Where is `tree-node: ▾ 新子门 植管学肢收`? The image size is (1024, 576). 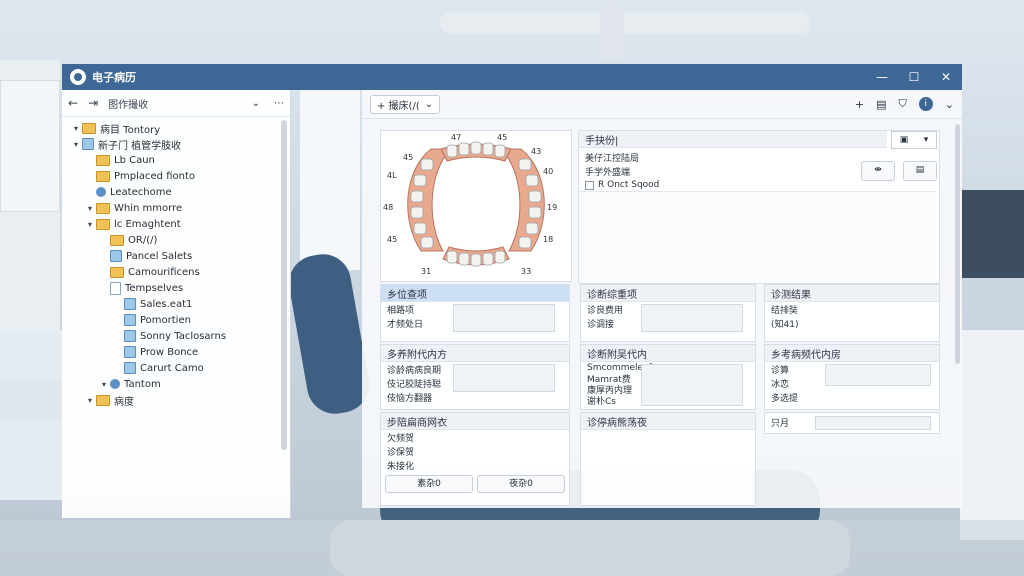 tree-node: ▾ 新子门 植管学肢收 is located at coordinates (170, 144).